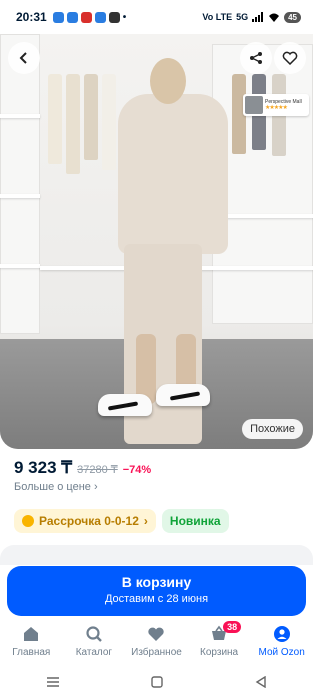 This screenshot has height=699, width=320. I want to click on favorite-button, so click(290, 58).